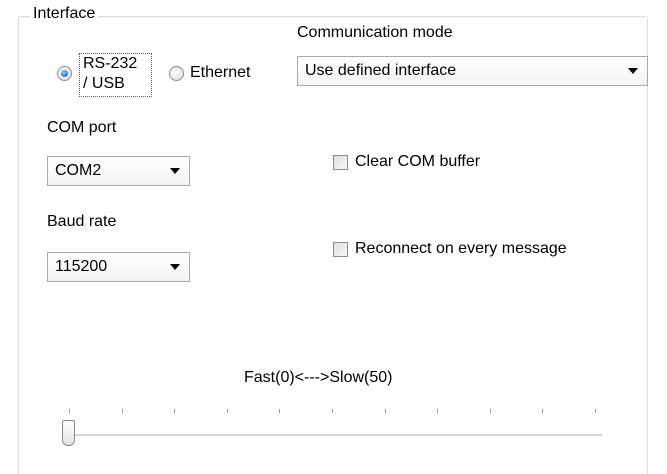 The width and height of the screenshot is (667, 474). What do you see at coordinates (64, 73) in the screenshot?
I see `rs232-usb-radio` at bounding box center [64, 73].